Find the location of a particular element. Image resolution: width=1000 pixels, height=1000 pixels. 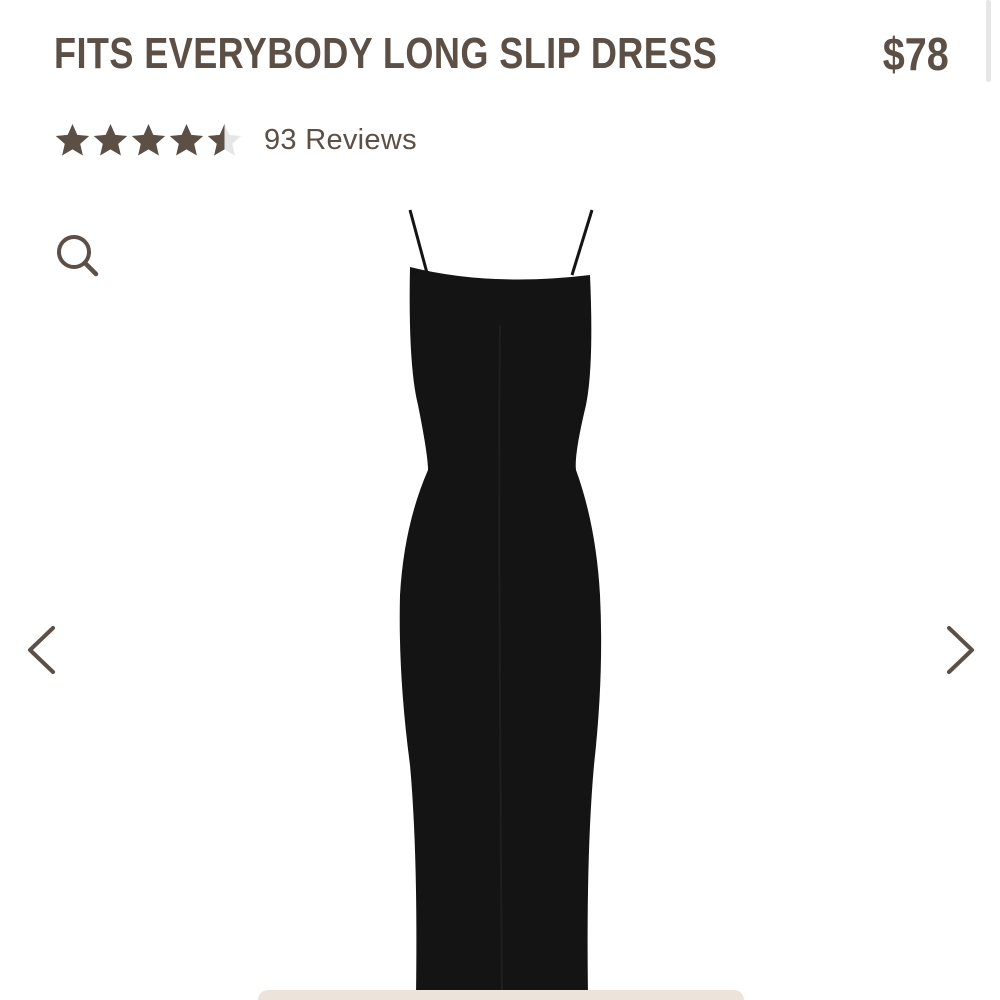

rating-row: 93 Reviews is located at coordinates (235, 140).